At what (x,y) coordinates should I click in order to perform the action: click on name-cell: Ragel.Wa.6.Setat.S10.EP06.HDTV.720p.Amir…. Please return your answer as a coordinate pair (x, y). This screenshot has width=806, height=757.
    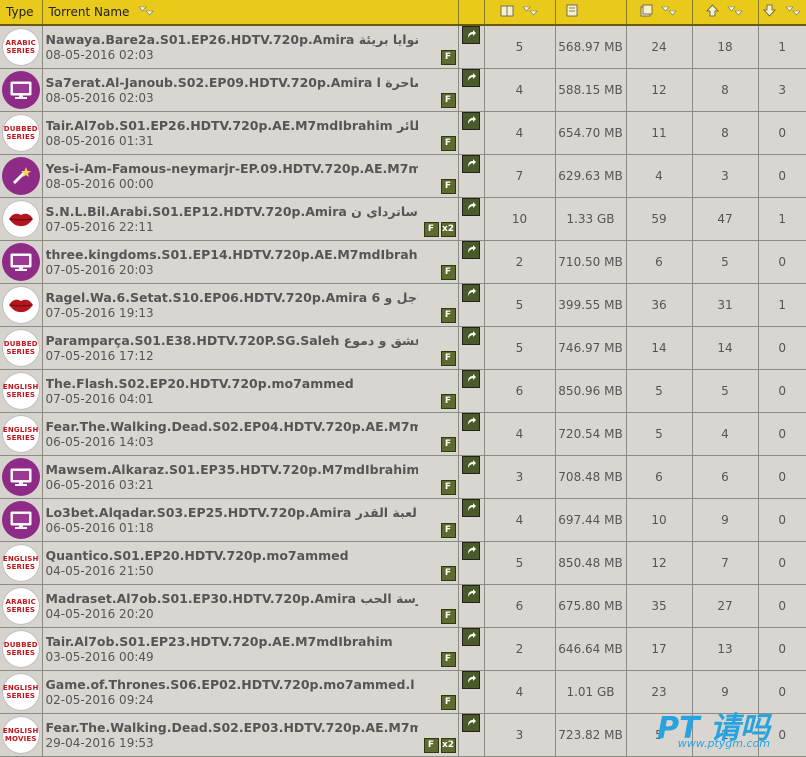
    Looking at the image, I should click on (250, 305).